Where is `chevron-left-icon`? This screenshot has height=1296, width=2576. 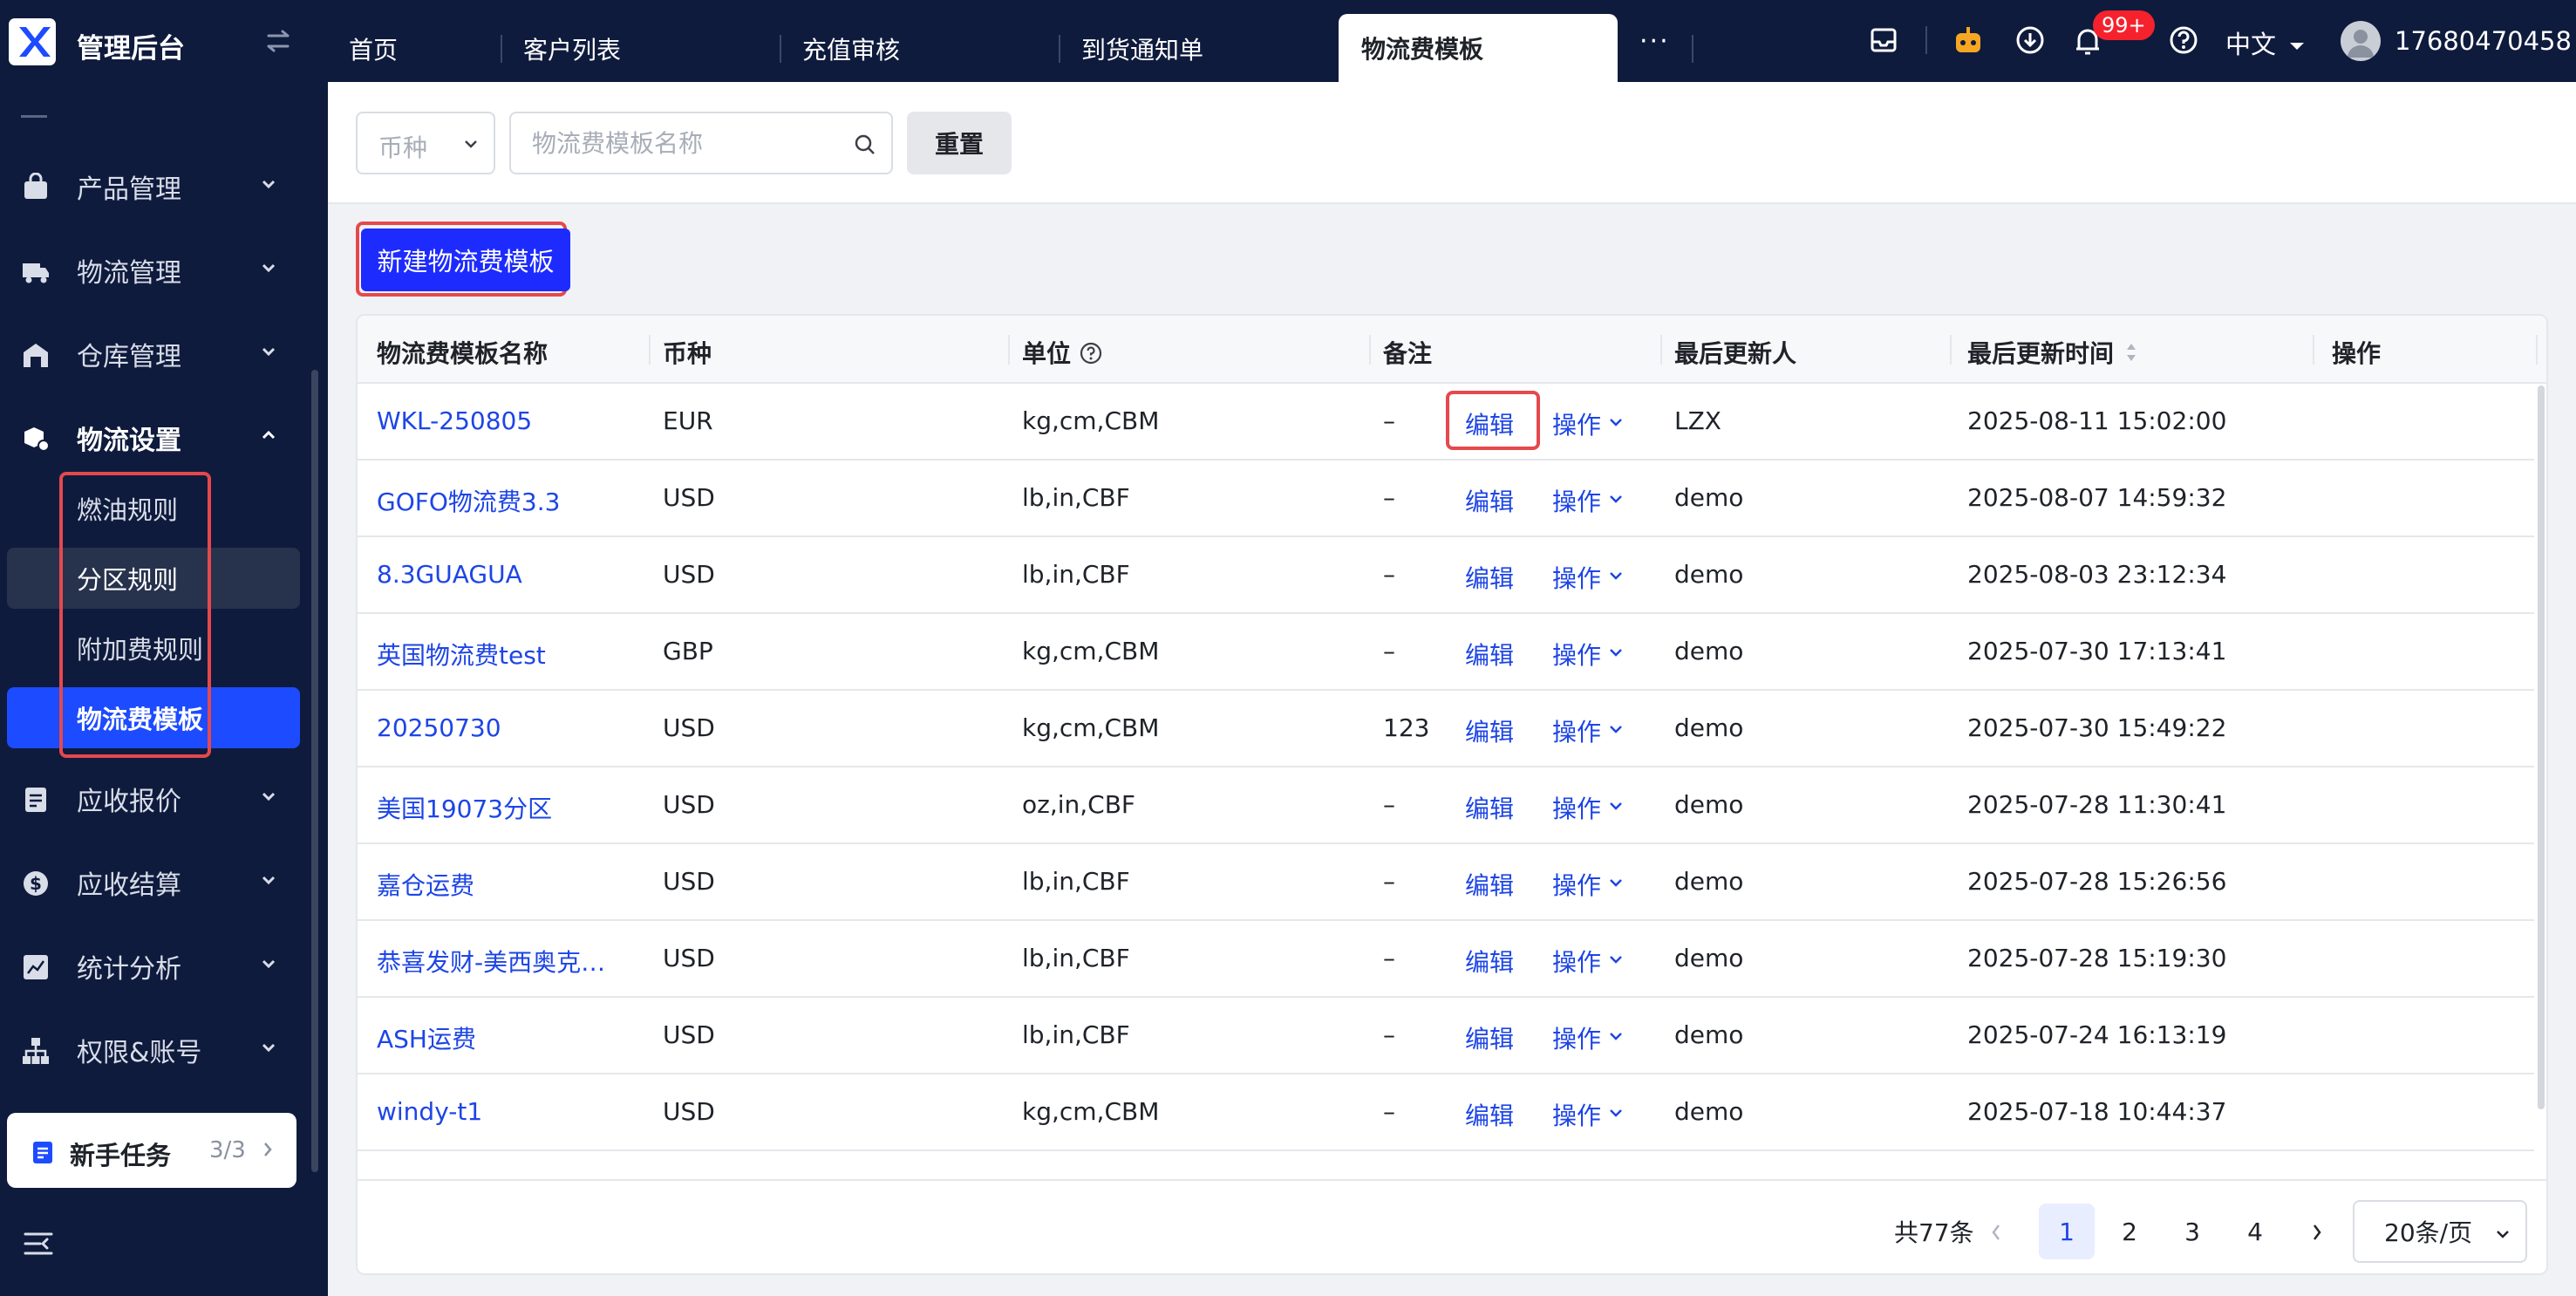
chevron-left-icon is located at coordinates (1996, 1232).